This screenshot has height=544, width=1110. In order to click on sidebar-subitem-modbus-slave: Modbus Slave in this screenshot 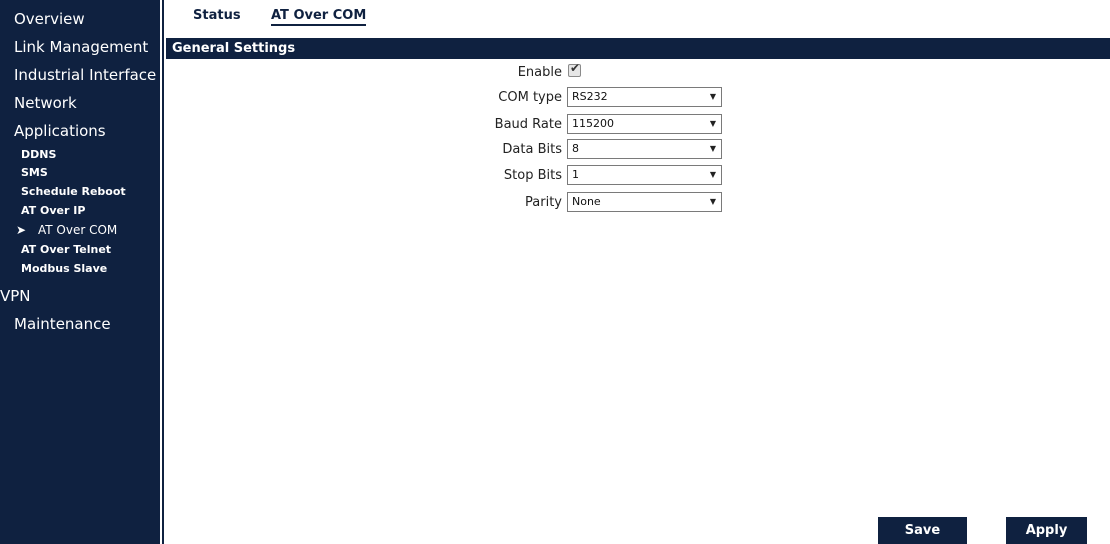, I will do `click(80, 269)`.